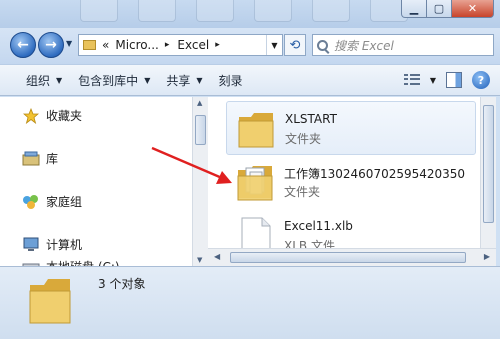 The height and width of the screenshot is (339, 500). I want to click on search-input: 搜索 Excel, so click(403, 45).